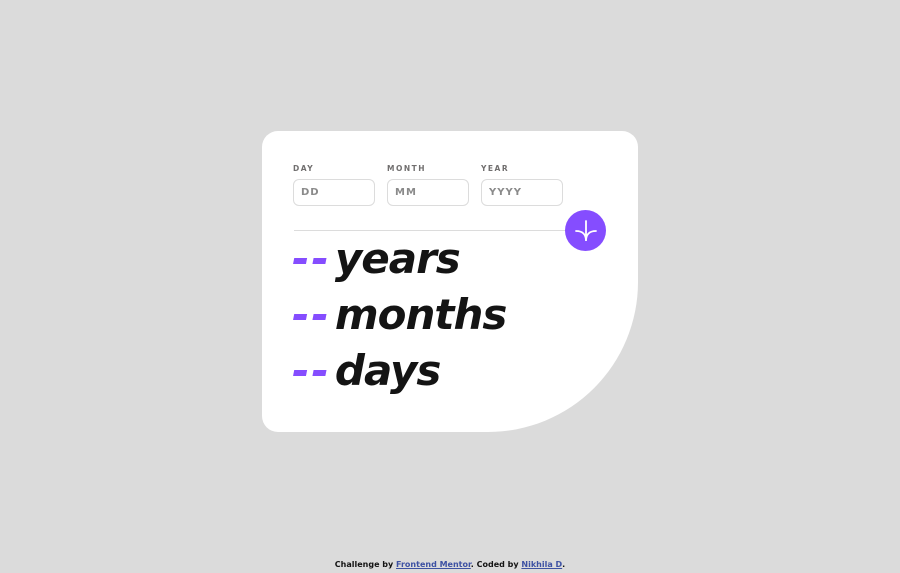 The width and height of the screenshot is (900, 573). Describe the element at coordinates (450, 230) in the screenshot. I see `divider` at that location.